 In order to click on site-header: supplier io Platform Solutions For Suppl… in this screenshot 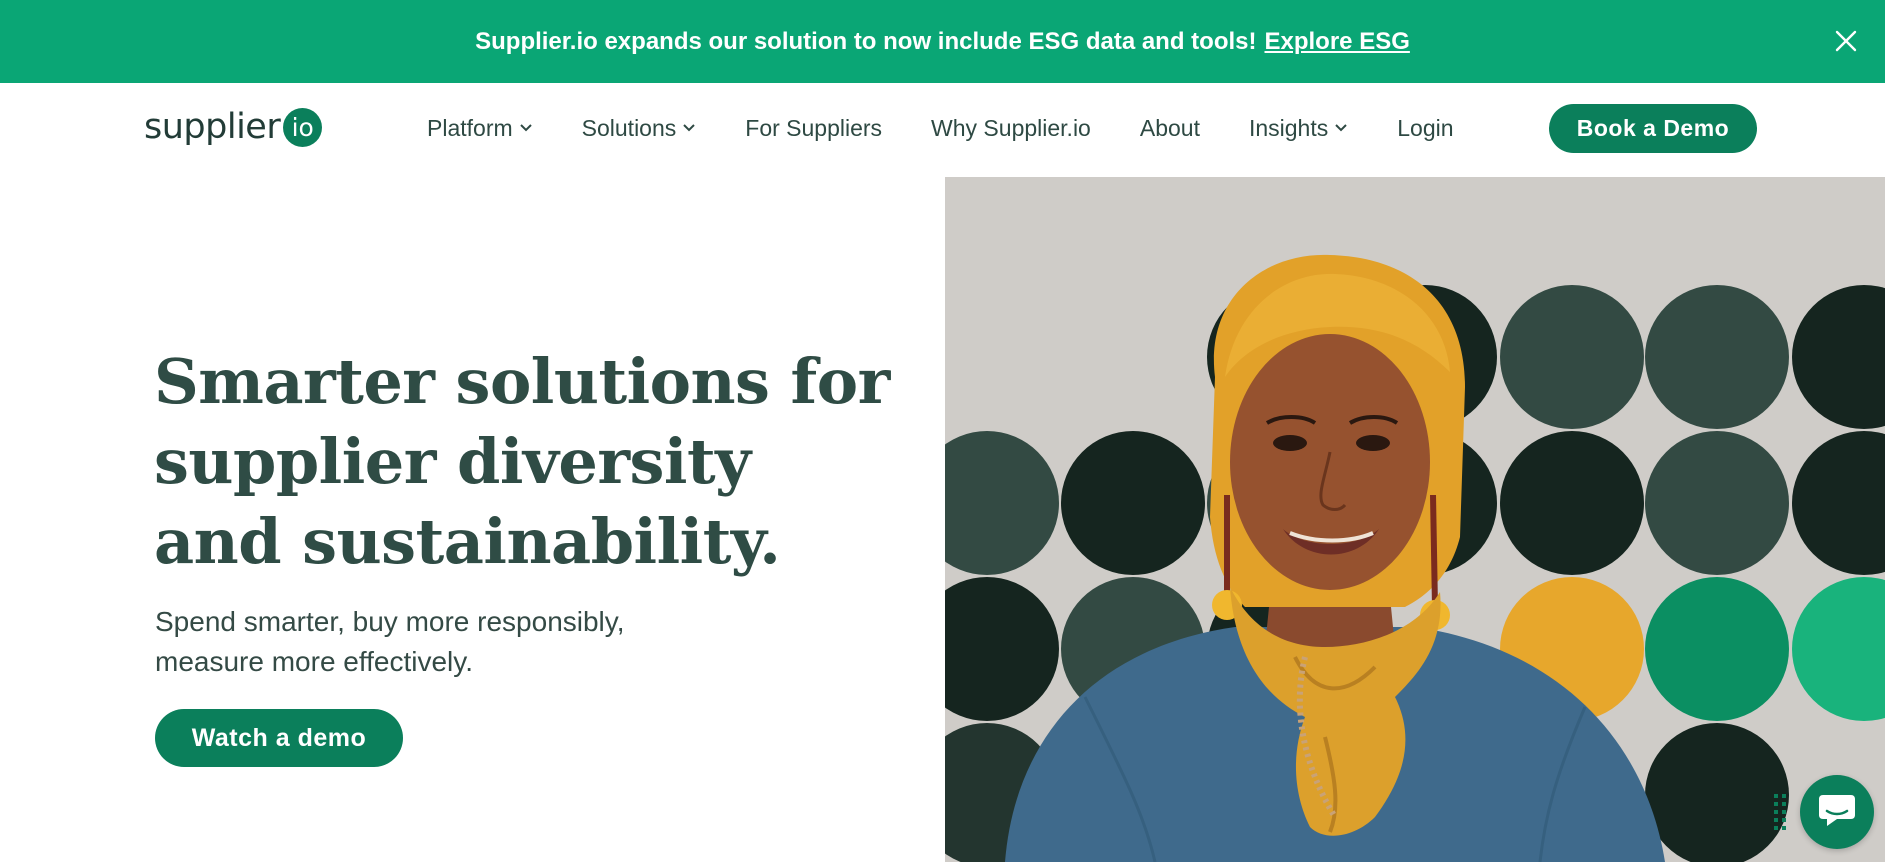, I will do `click(942, 130)`.